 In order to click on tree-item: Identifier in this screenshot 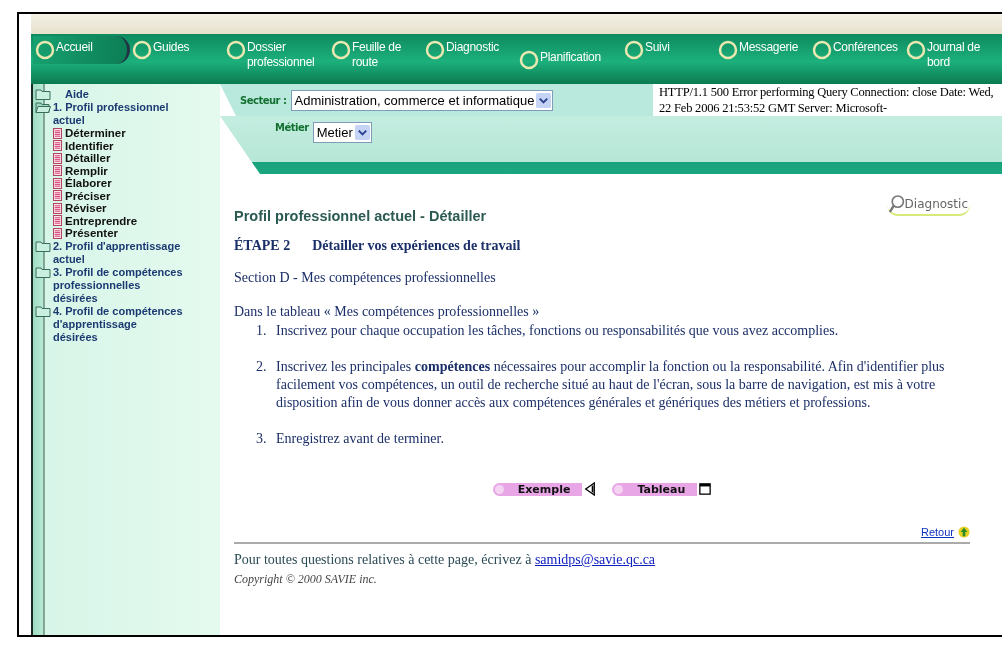, I will do `click(135, 145)`.